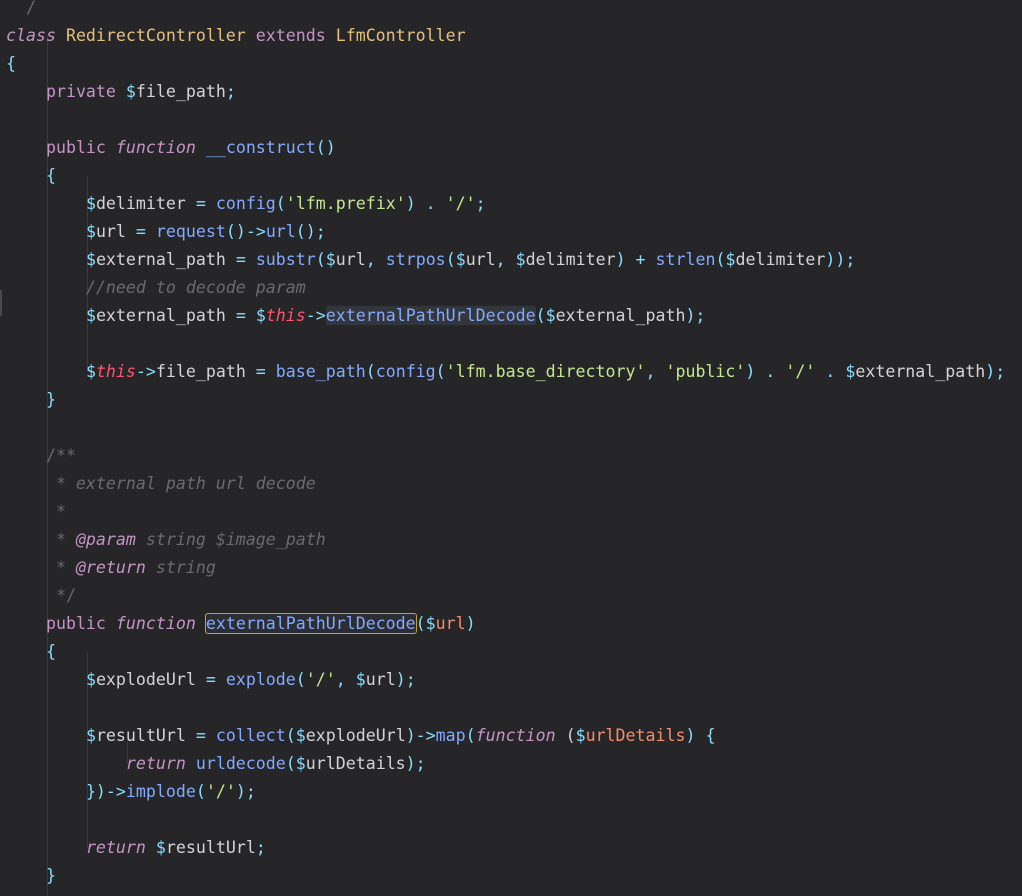  What do you see at coordinates (415, 259) in the screenshot?
I see `code-token: strpos` at bounding box center [415, 259].